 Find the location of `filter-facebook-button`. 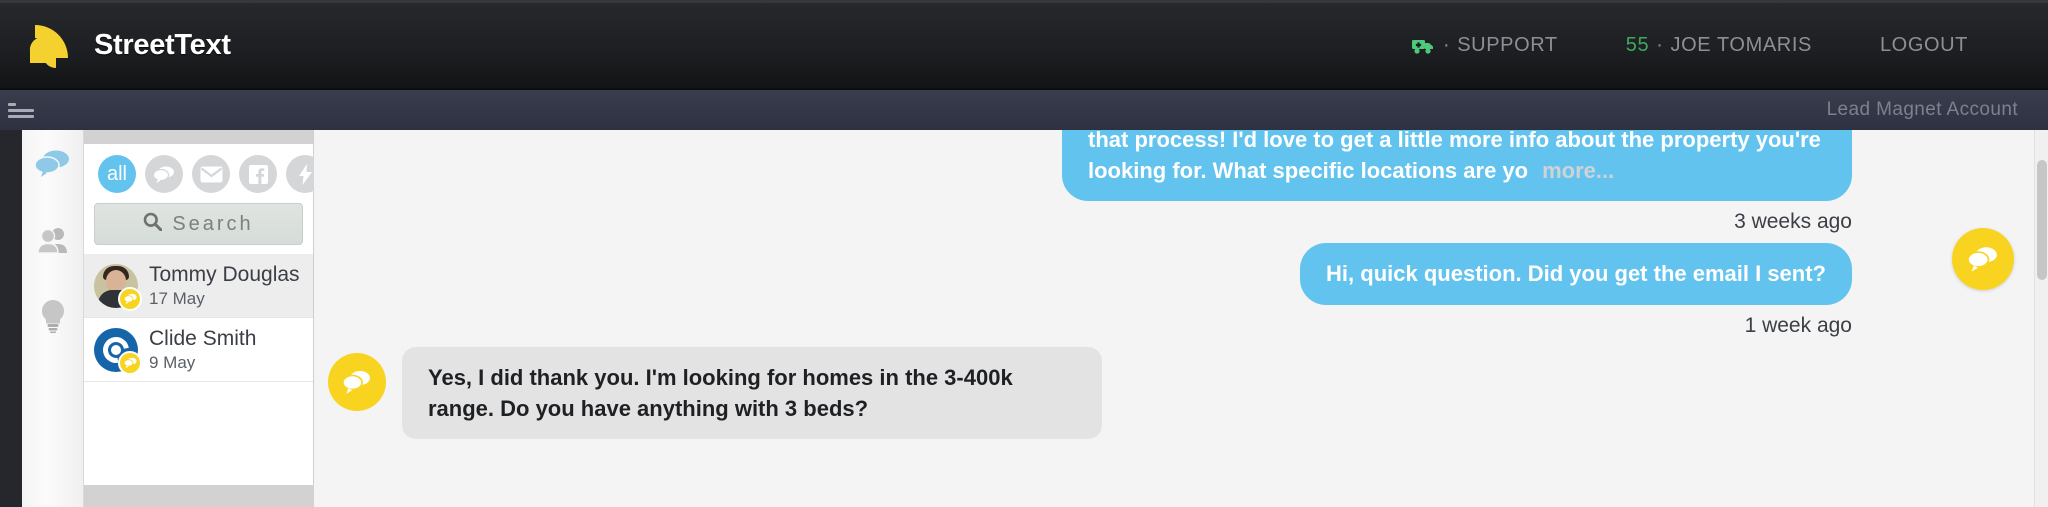

filter-facebook-button is located at coordinates (258, 174).